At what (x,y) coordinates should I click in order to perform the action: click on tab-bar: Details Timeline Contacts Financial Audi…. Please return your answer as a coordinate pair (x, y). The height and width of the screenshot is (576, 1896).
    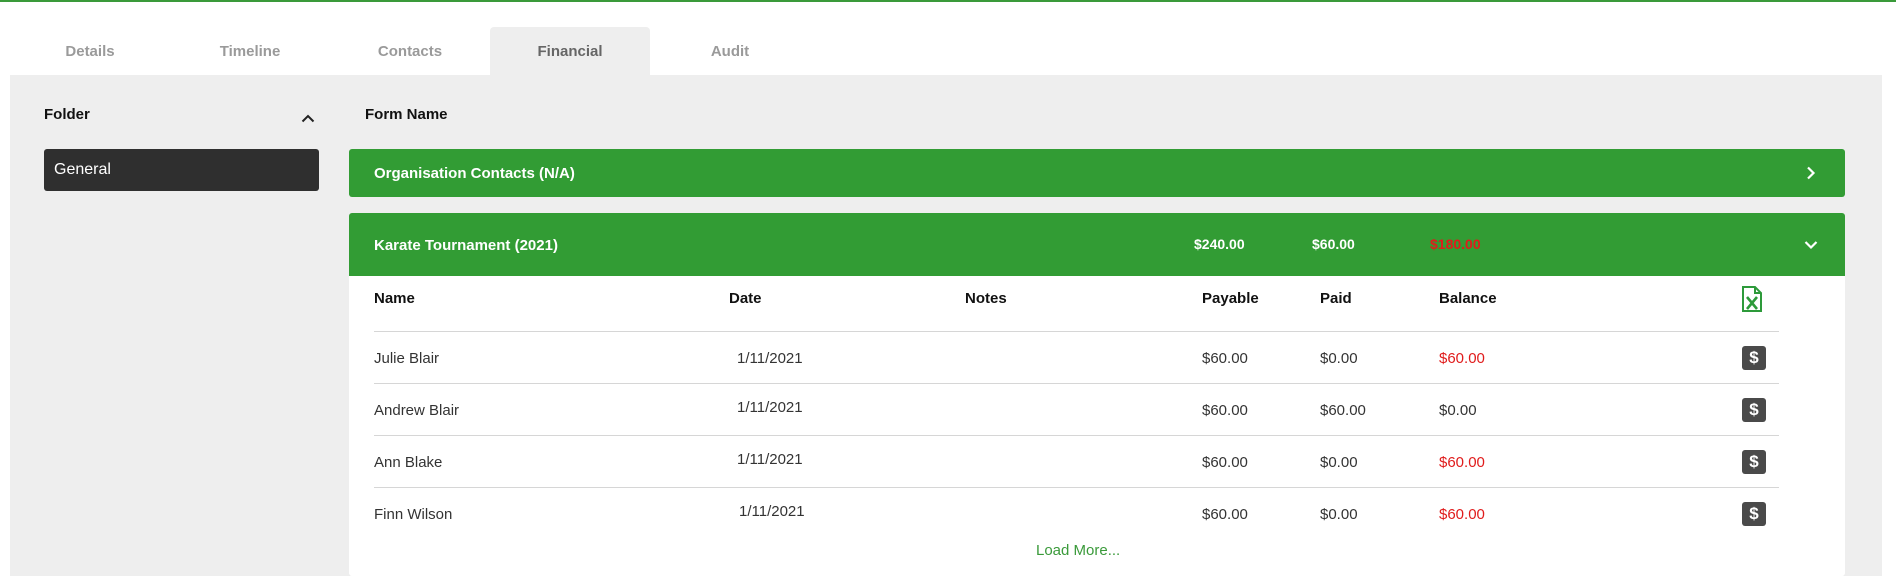
    Looking at the image, I should click on (410, 51).